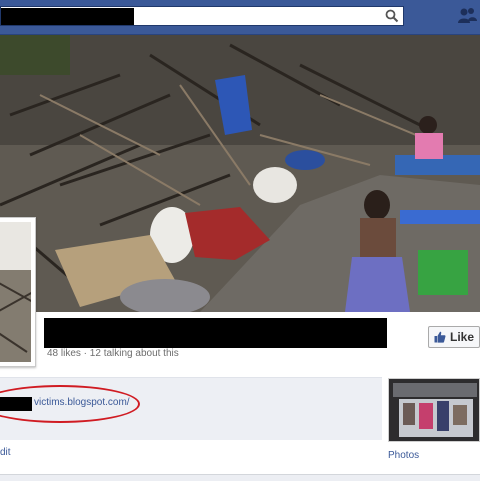 The width and height of the screenshot is (480, 481). Describe the element at coordinates (440, 337) in the screenshot. I see `thumbs-up-icon` at that location.